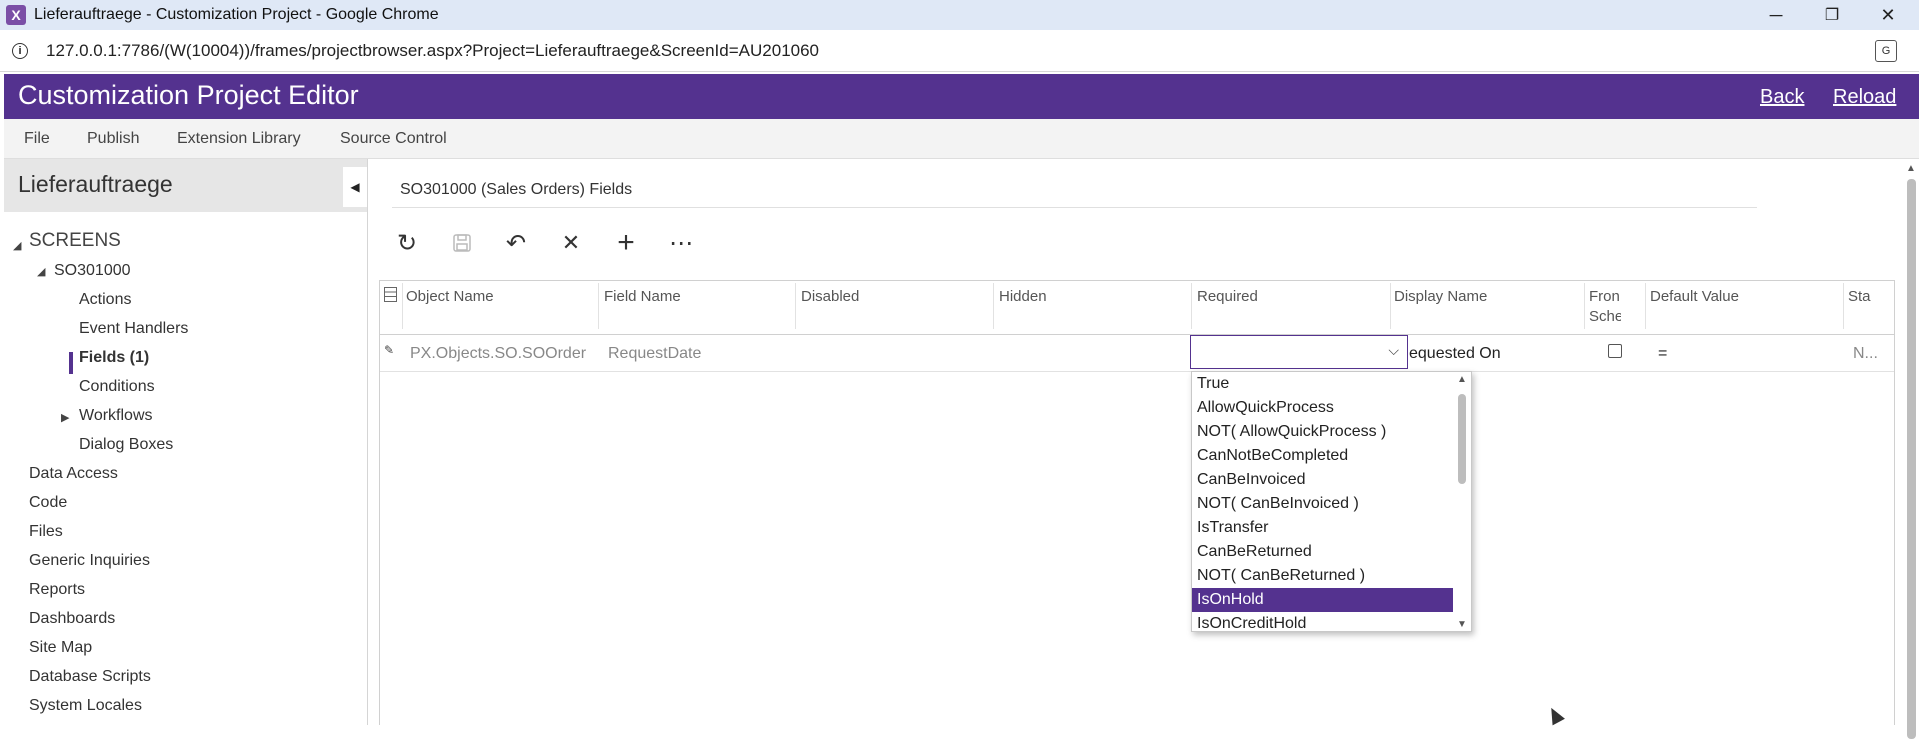  Describe the element at coordinates (1662, 354) in the screenshot. I see `cell-default-value: =` at that location.